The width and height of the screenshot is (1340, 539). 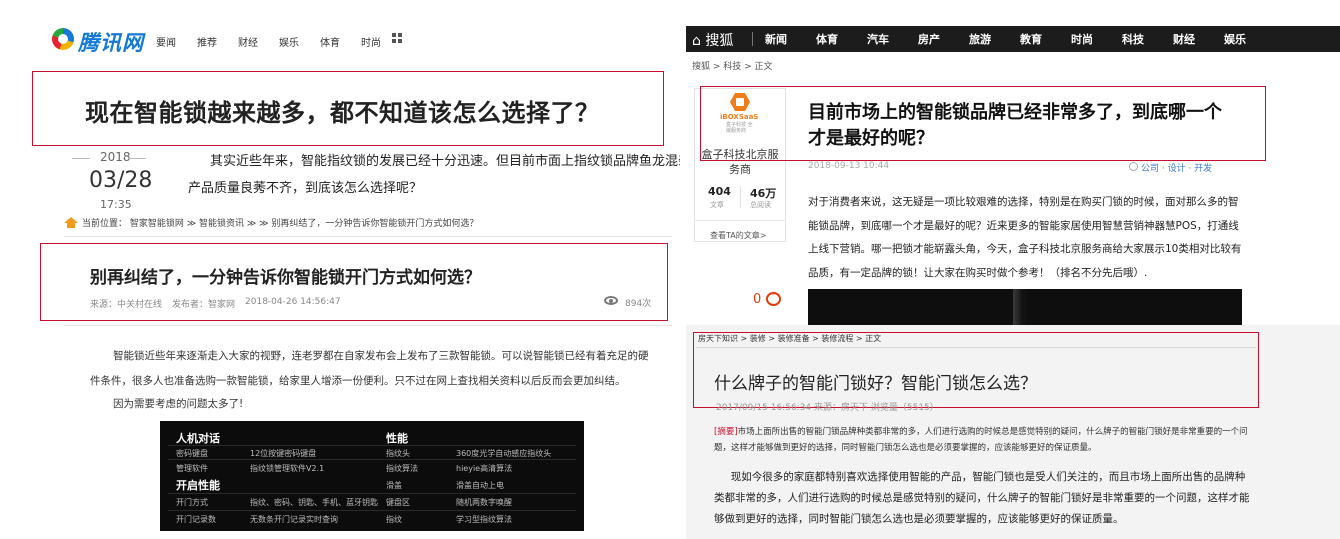 I want to click on lead-text: 产品质量良莠不齐，到底该怎么选择呢？, so click(x=305, y=188).